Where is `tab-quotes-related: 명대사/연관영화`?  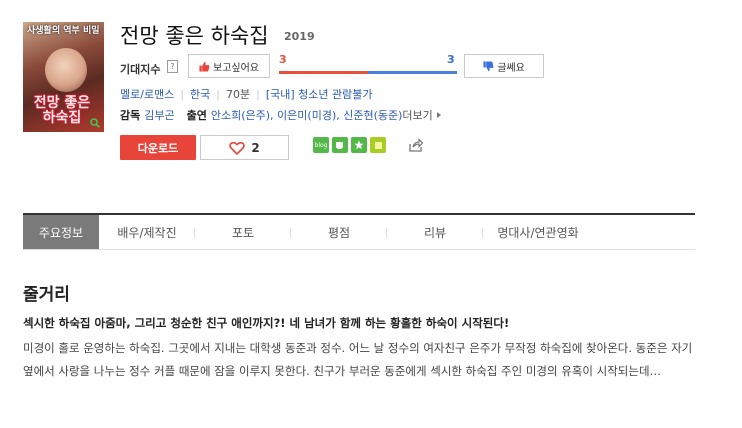
tab-quotes-related: 명대사/연관영화 is located at coordinates (538, 232).